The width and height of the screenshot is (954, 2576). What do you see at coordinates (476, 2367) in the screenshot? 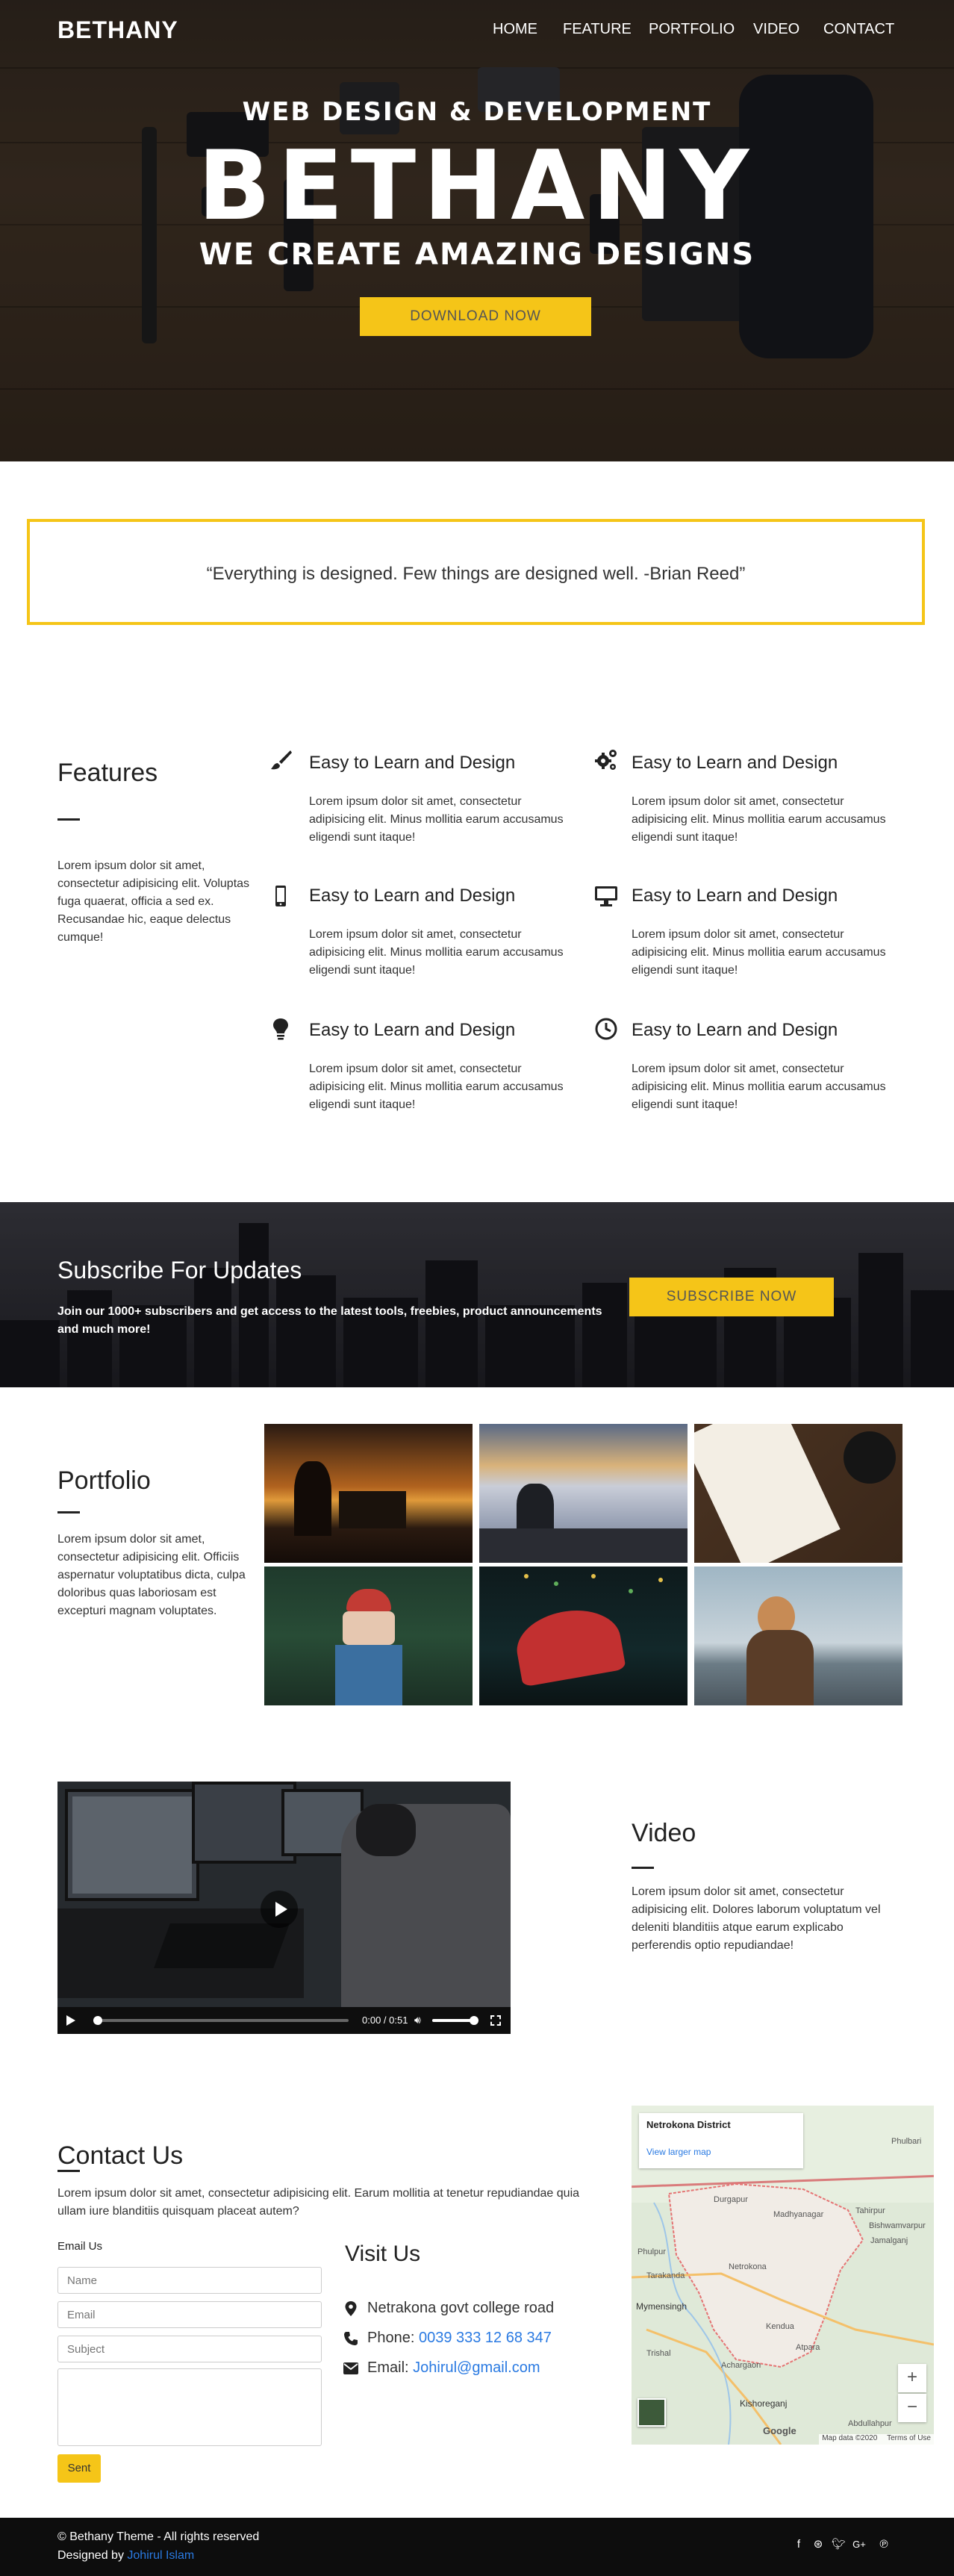
I see `email-link: Johirul@gmail.com` at bounding box center [476, 2367].